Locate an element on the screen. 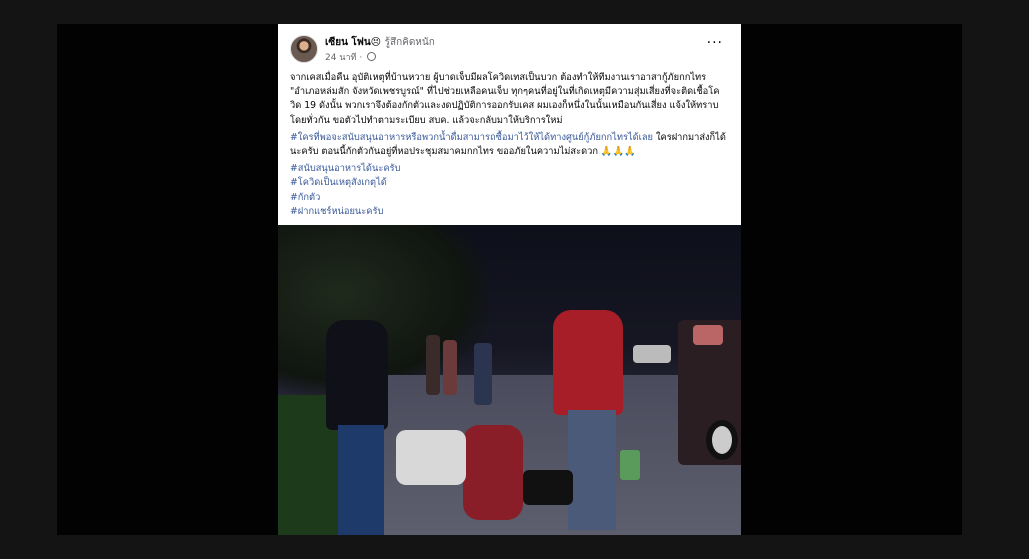 Image resolution: width=1029 pixels, height=559 pixels. hashtag-link: #กักตัว is located at coordinates (510, 198).